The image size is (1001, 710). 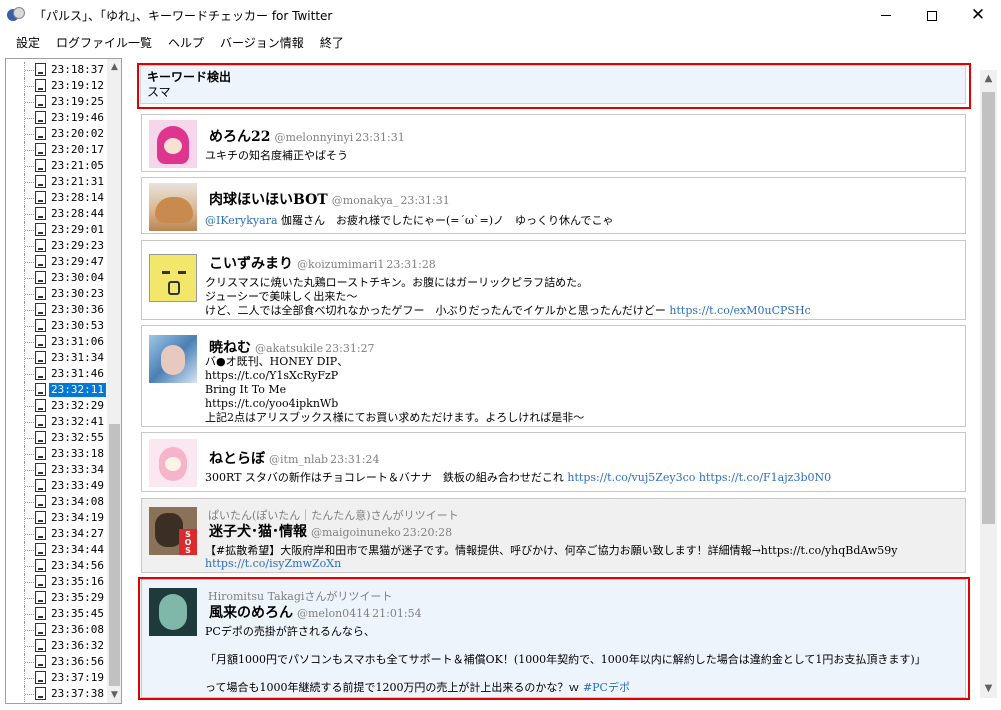 What do you see at coordinates (57, 422) in the screenshot?
I see `log-tree-item: 23:32:41` at bounding box center [57, 422].